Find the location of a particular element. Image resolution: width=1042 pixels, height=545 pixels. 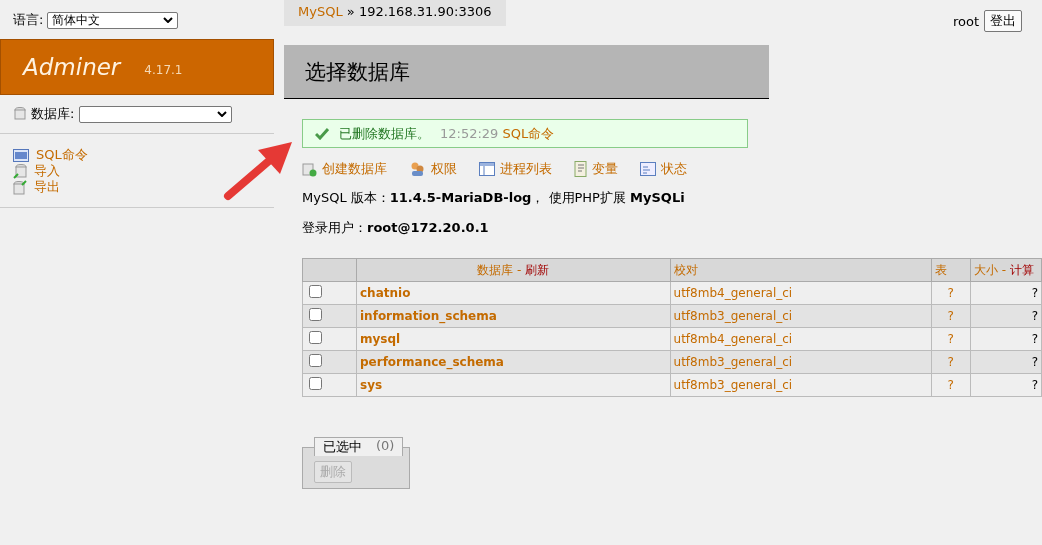

page-title: 选择数据库 is located at coordinates (526, 72).